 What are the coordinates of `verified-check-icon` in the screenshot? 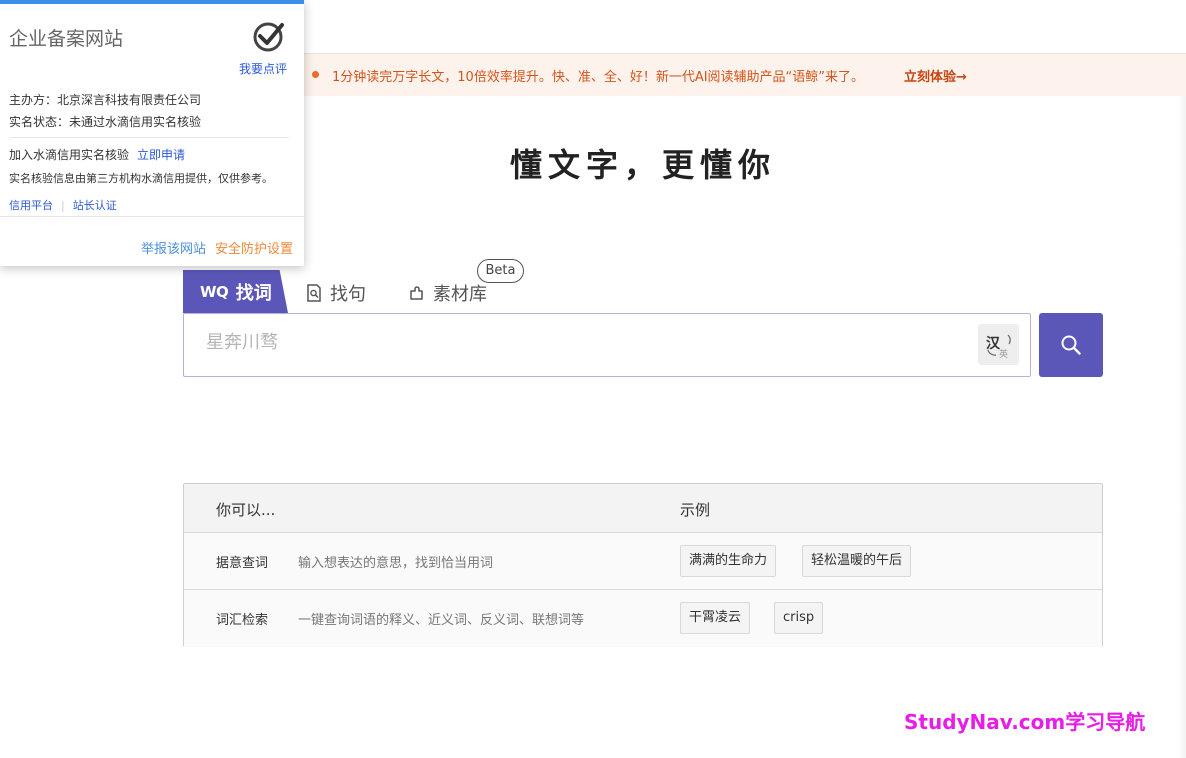 It's located at (268, 37).